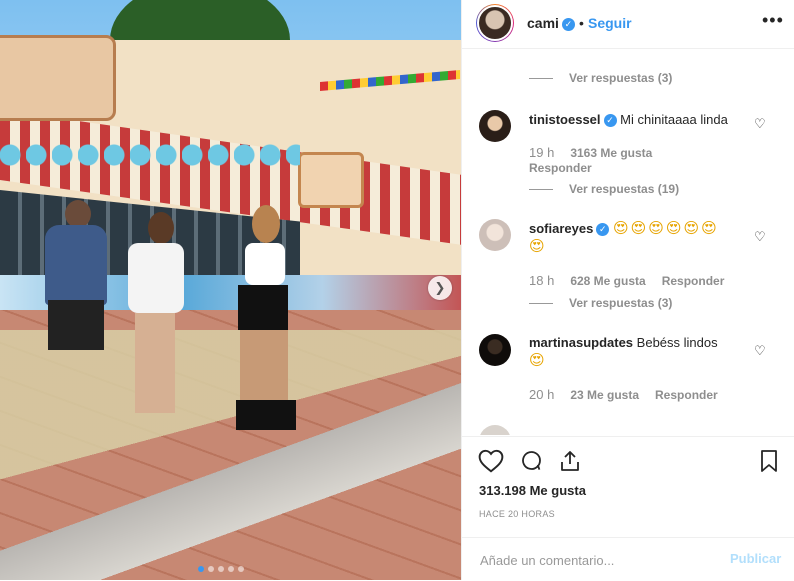 The height and width of the screenshot is (581, 794). I want to click on comment-meta: 18 h 628 Me gusta Responder, so click(626, 280).